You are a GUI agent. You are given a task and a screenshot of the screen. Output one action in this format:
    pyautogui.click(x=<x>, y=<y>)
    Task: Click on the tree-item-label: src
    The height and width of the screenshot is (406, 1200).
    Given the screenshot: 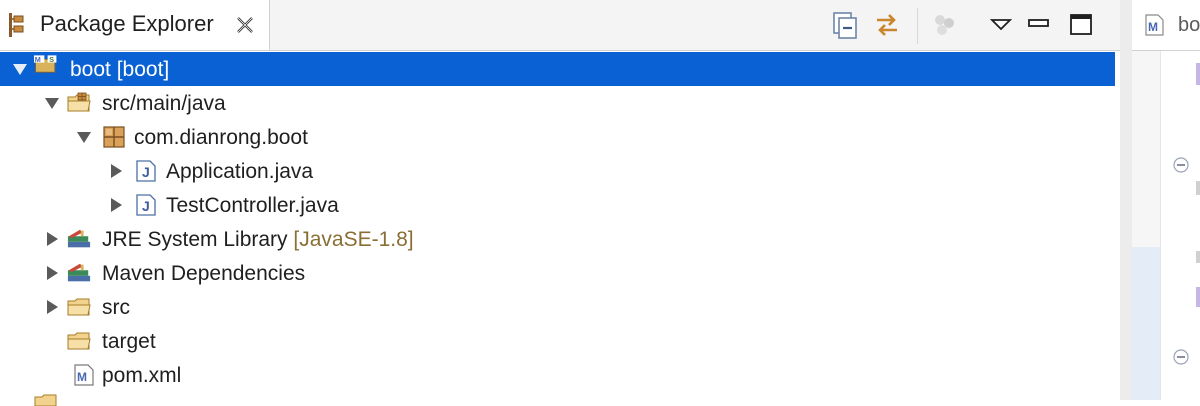 What is the action you would take?
    pyautogui.click(x=116, y=307)
    